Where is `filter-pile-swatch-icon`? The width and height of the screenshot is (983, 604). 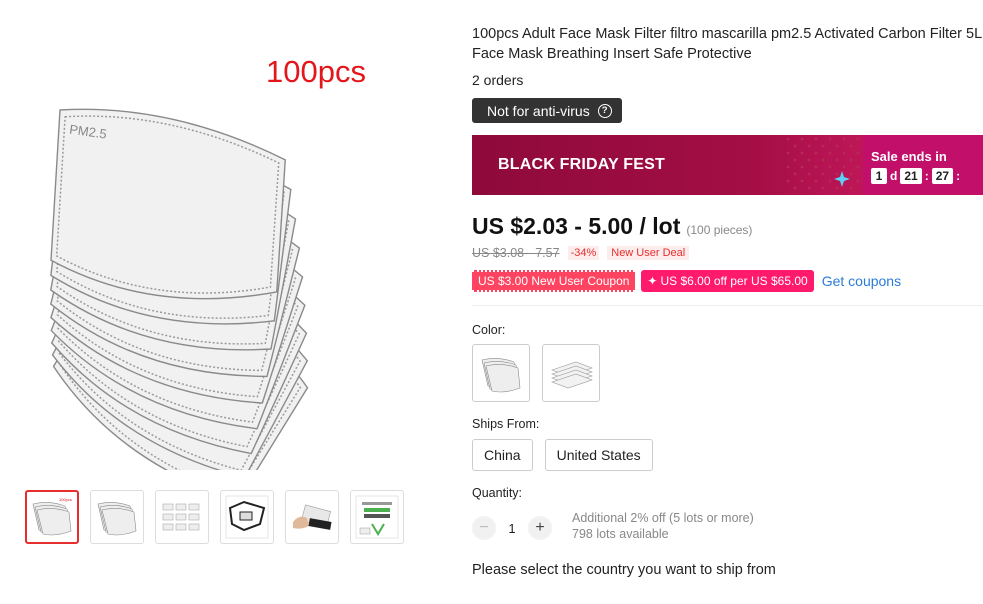
filter-pile-swatch-icon is located at coordinates (572, 375).